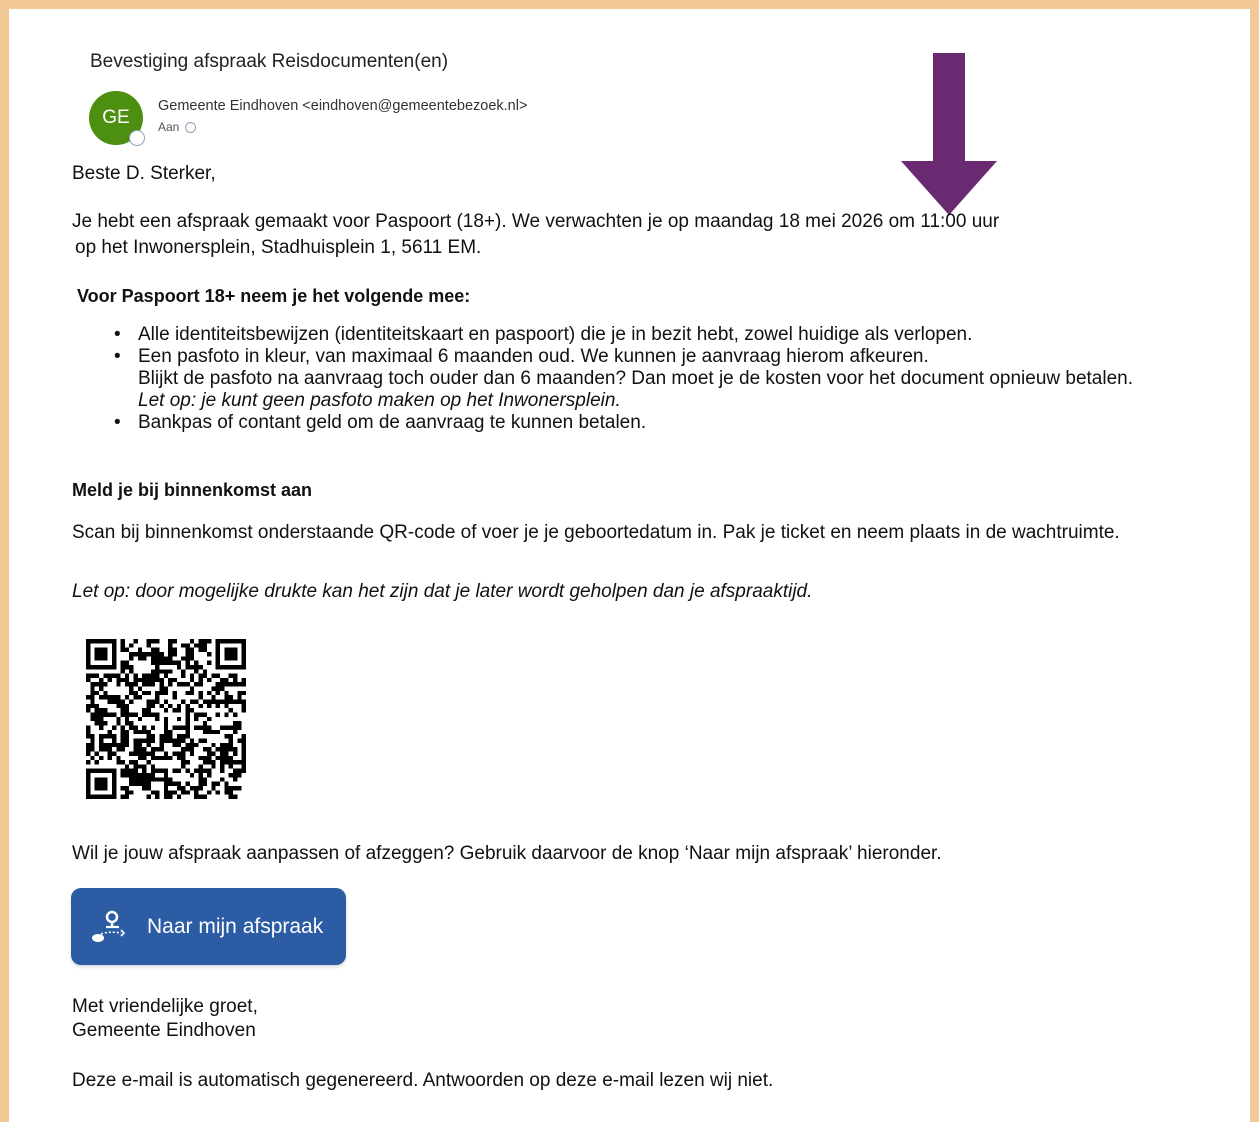  Describe the element at coordinates (116, 117) in the screenshot. I see `avatar-initials: GE` at that location.